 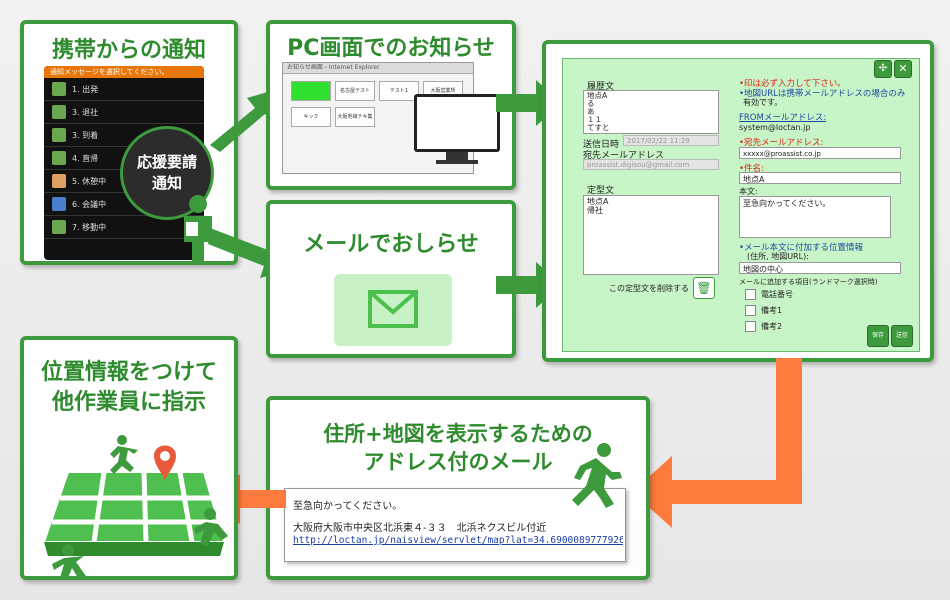 What do you see at coordinates (717, 443) in the screenshot?
I see `arrow-form-to-email` at bounding box center [717, 443].